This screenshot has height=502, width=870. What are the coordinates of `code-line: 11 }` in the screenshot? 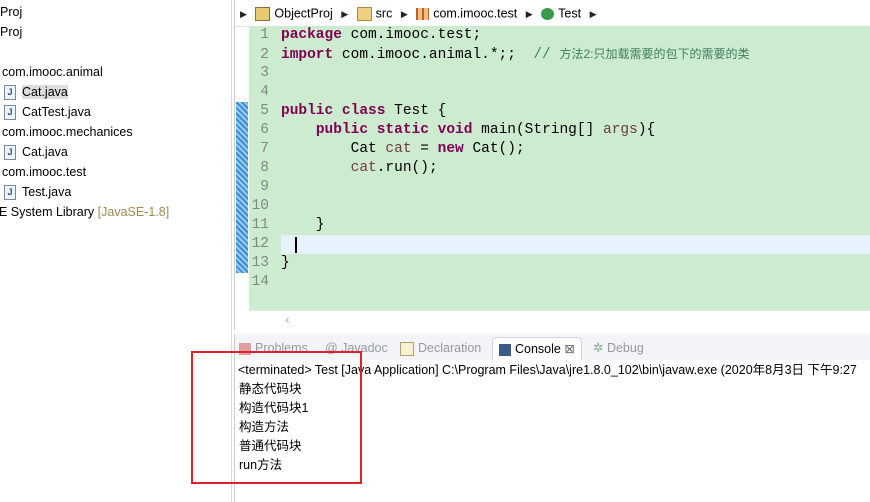 It's located at (559, 225).